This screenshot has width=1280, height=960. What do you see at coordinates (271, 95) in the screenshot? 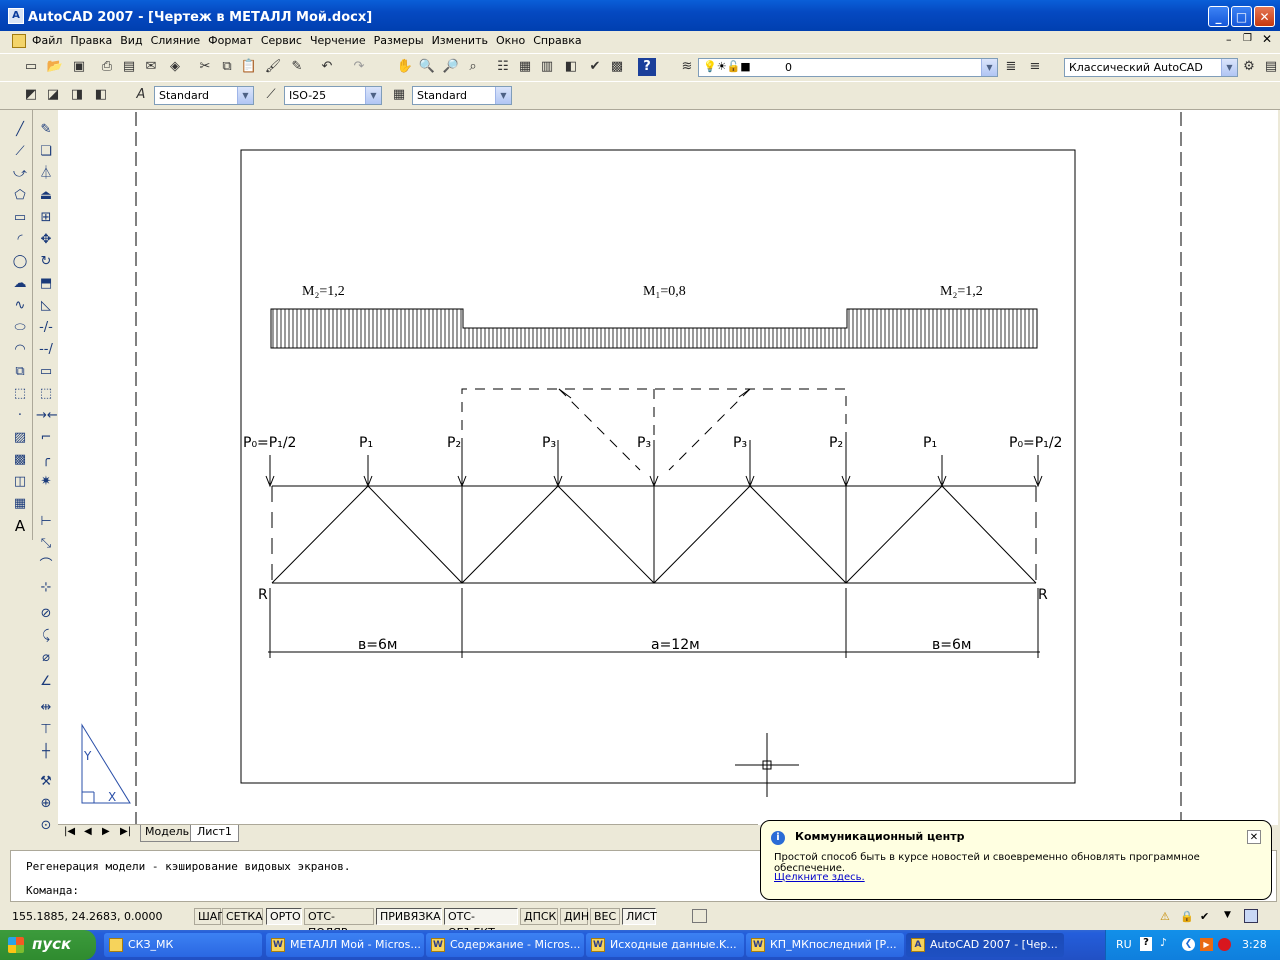
I see `dim-style-icon: ⟋` at bounding box center [271, 95].